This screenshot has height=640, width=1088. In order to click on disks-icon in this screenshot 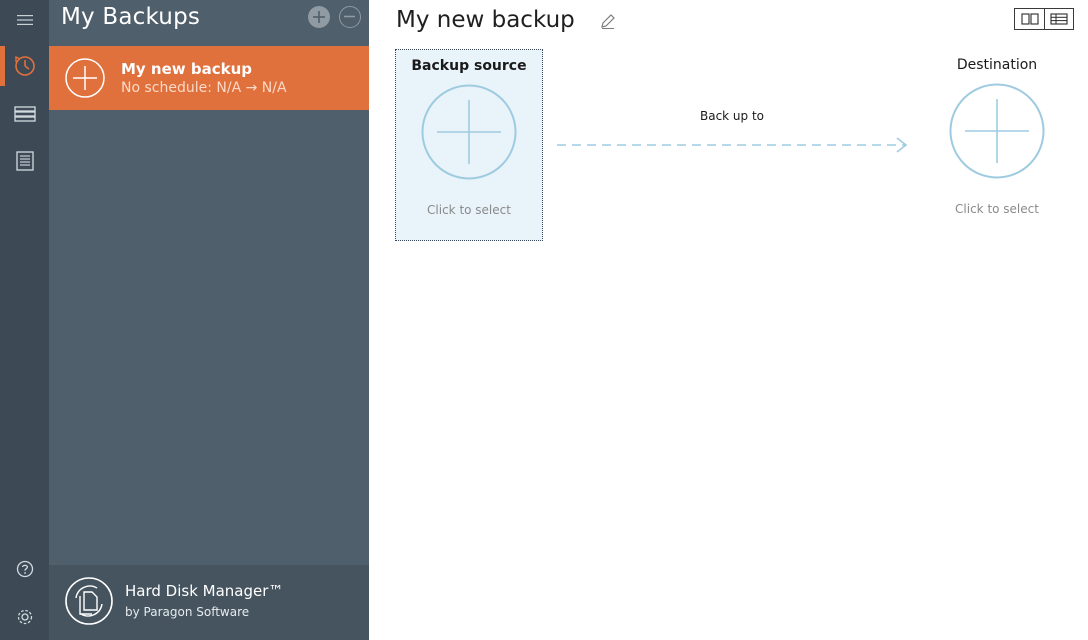, I will do `click(24, 114)`.